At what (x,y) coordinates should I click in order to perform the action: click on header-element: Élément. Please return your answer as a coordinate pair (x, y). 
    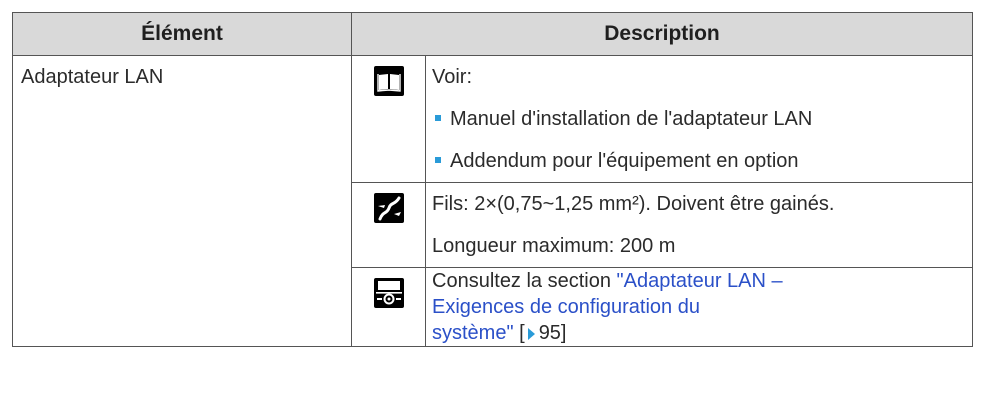
    Looking at the image, I should click on (182, 34).